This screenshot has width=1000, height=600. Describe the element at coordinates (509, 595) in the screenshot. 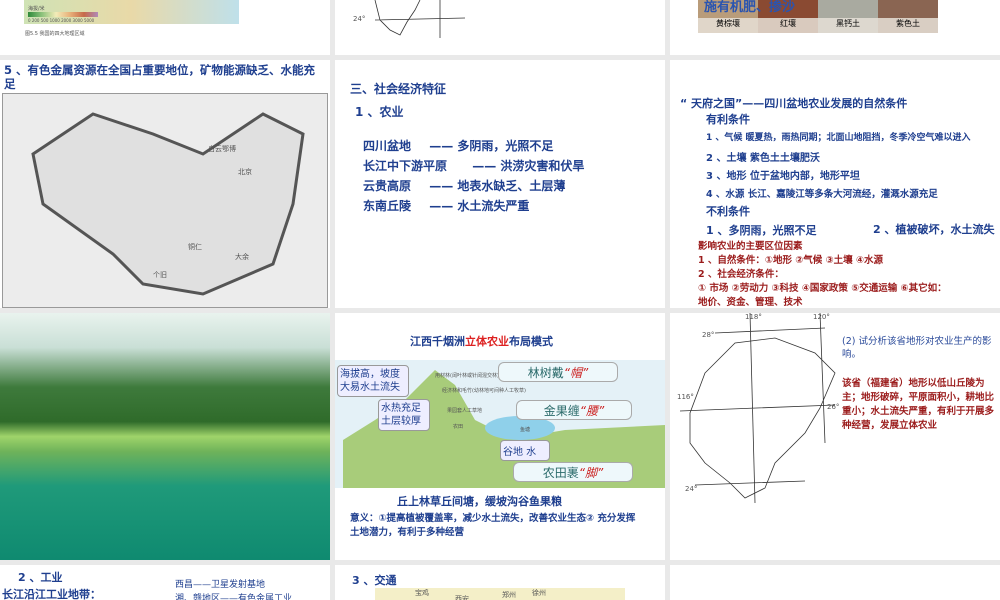

I see `city-label: 郑州` at that location.